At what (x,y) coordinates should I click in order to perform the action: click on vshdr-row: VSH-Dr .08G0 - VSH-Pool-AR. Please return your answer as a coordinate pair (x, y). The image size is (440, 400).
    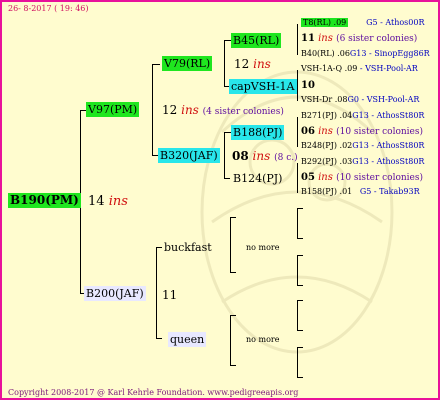
    Looking at the image, I should click on (360, 99).